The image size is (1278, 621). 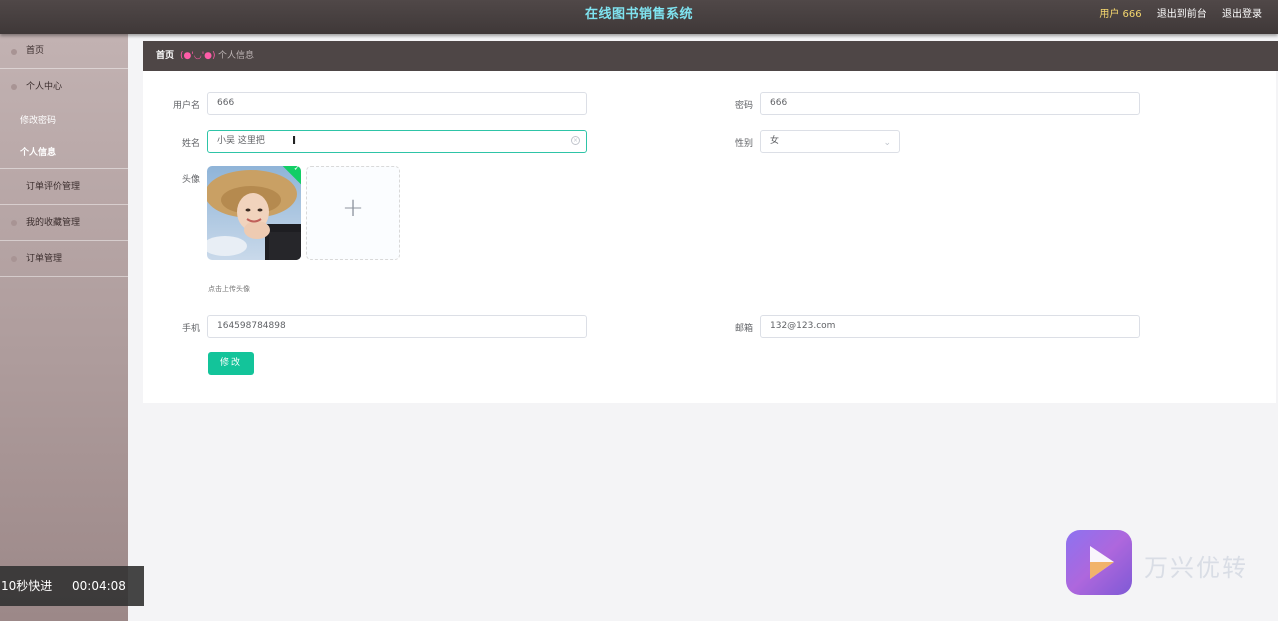 I want to click on gender-select: 女 ⌄, so click(x=830, y=141).